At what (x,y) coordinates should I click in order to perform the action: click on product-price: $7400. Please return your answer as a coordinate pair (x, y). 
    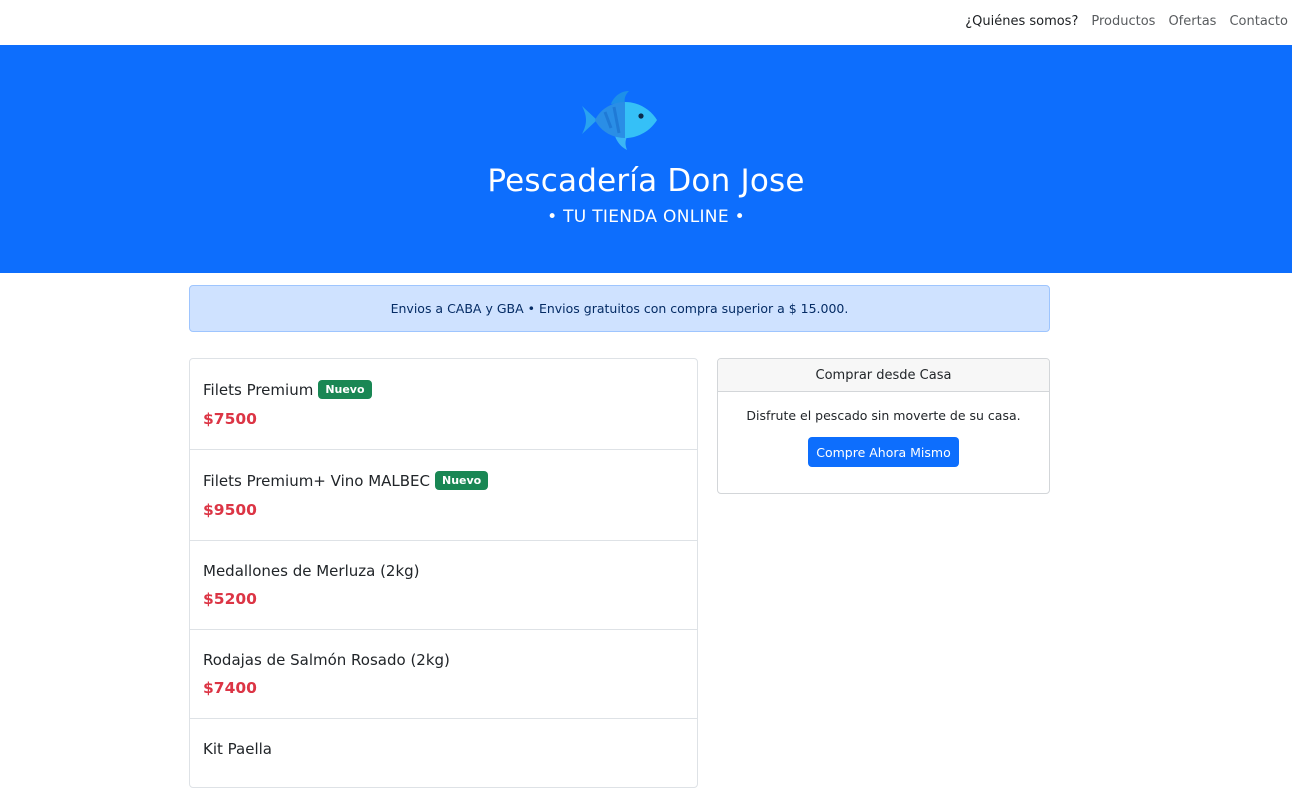
    Looking at the image, I should click on (230, 688).